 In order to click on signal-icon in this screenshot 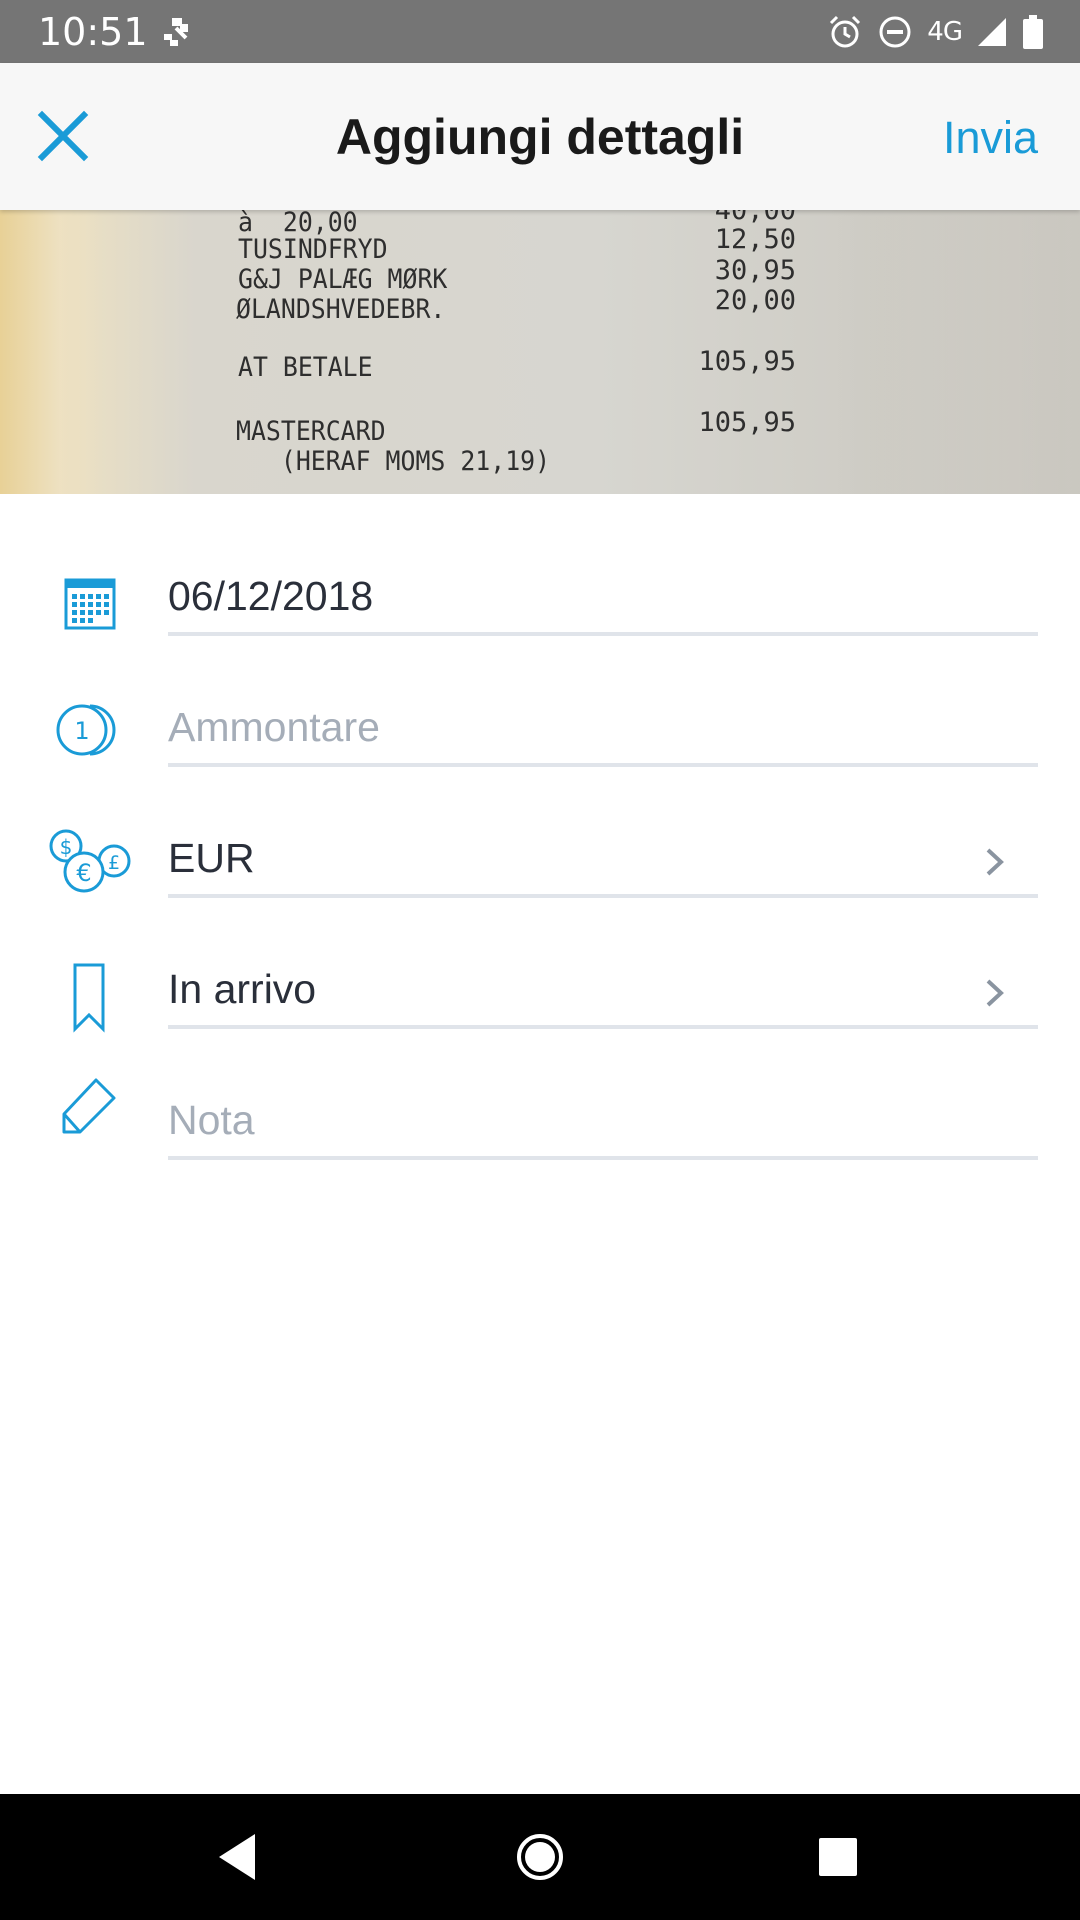, I will do `click(992, 32)`.